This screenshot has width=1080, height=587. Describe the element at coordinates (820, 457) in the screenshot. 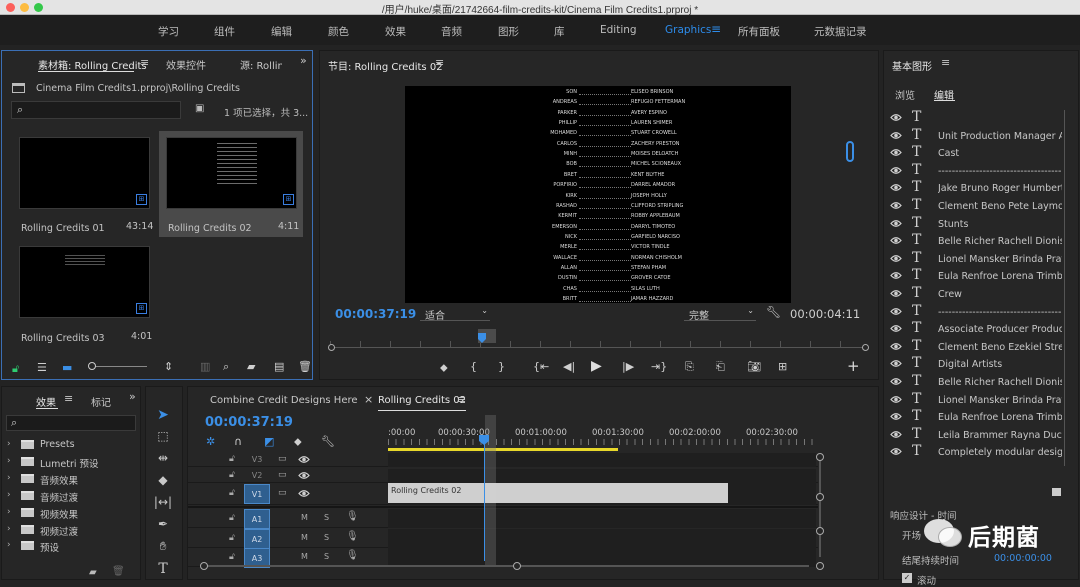

I see `v-scroll-handle` at that location.